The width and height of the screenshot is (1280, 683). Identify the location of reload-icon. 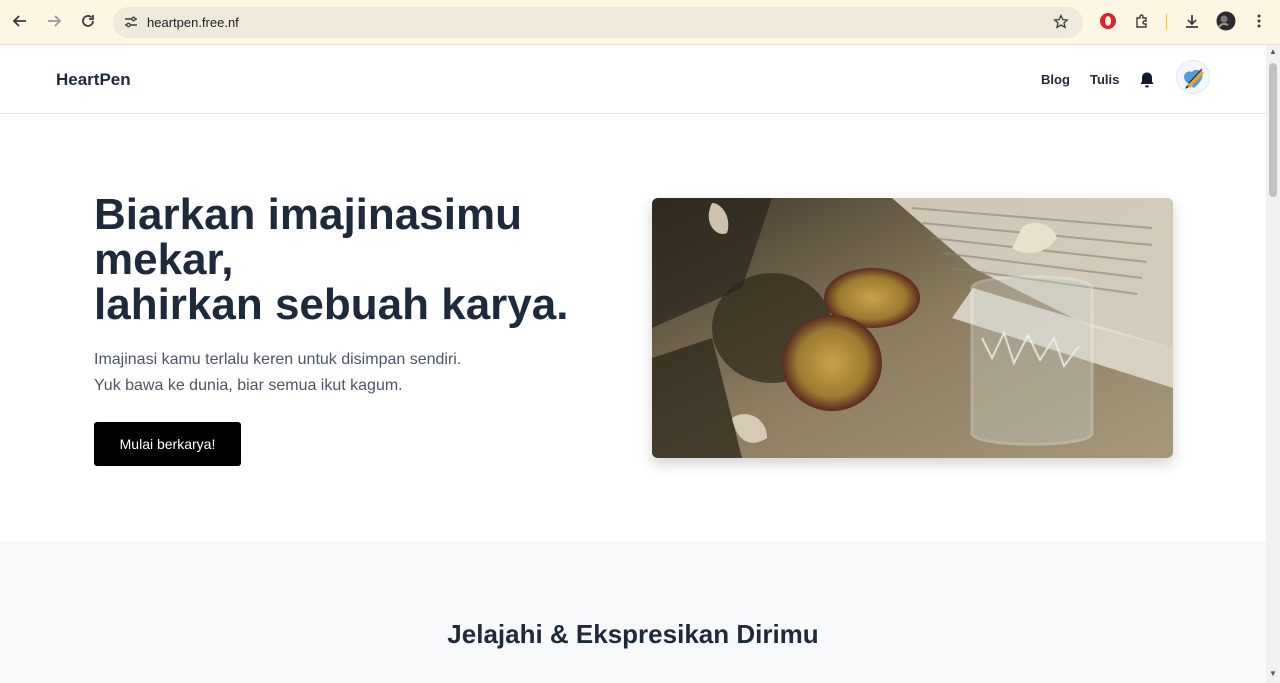
(88, 21).